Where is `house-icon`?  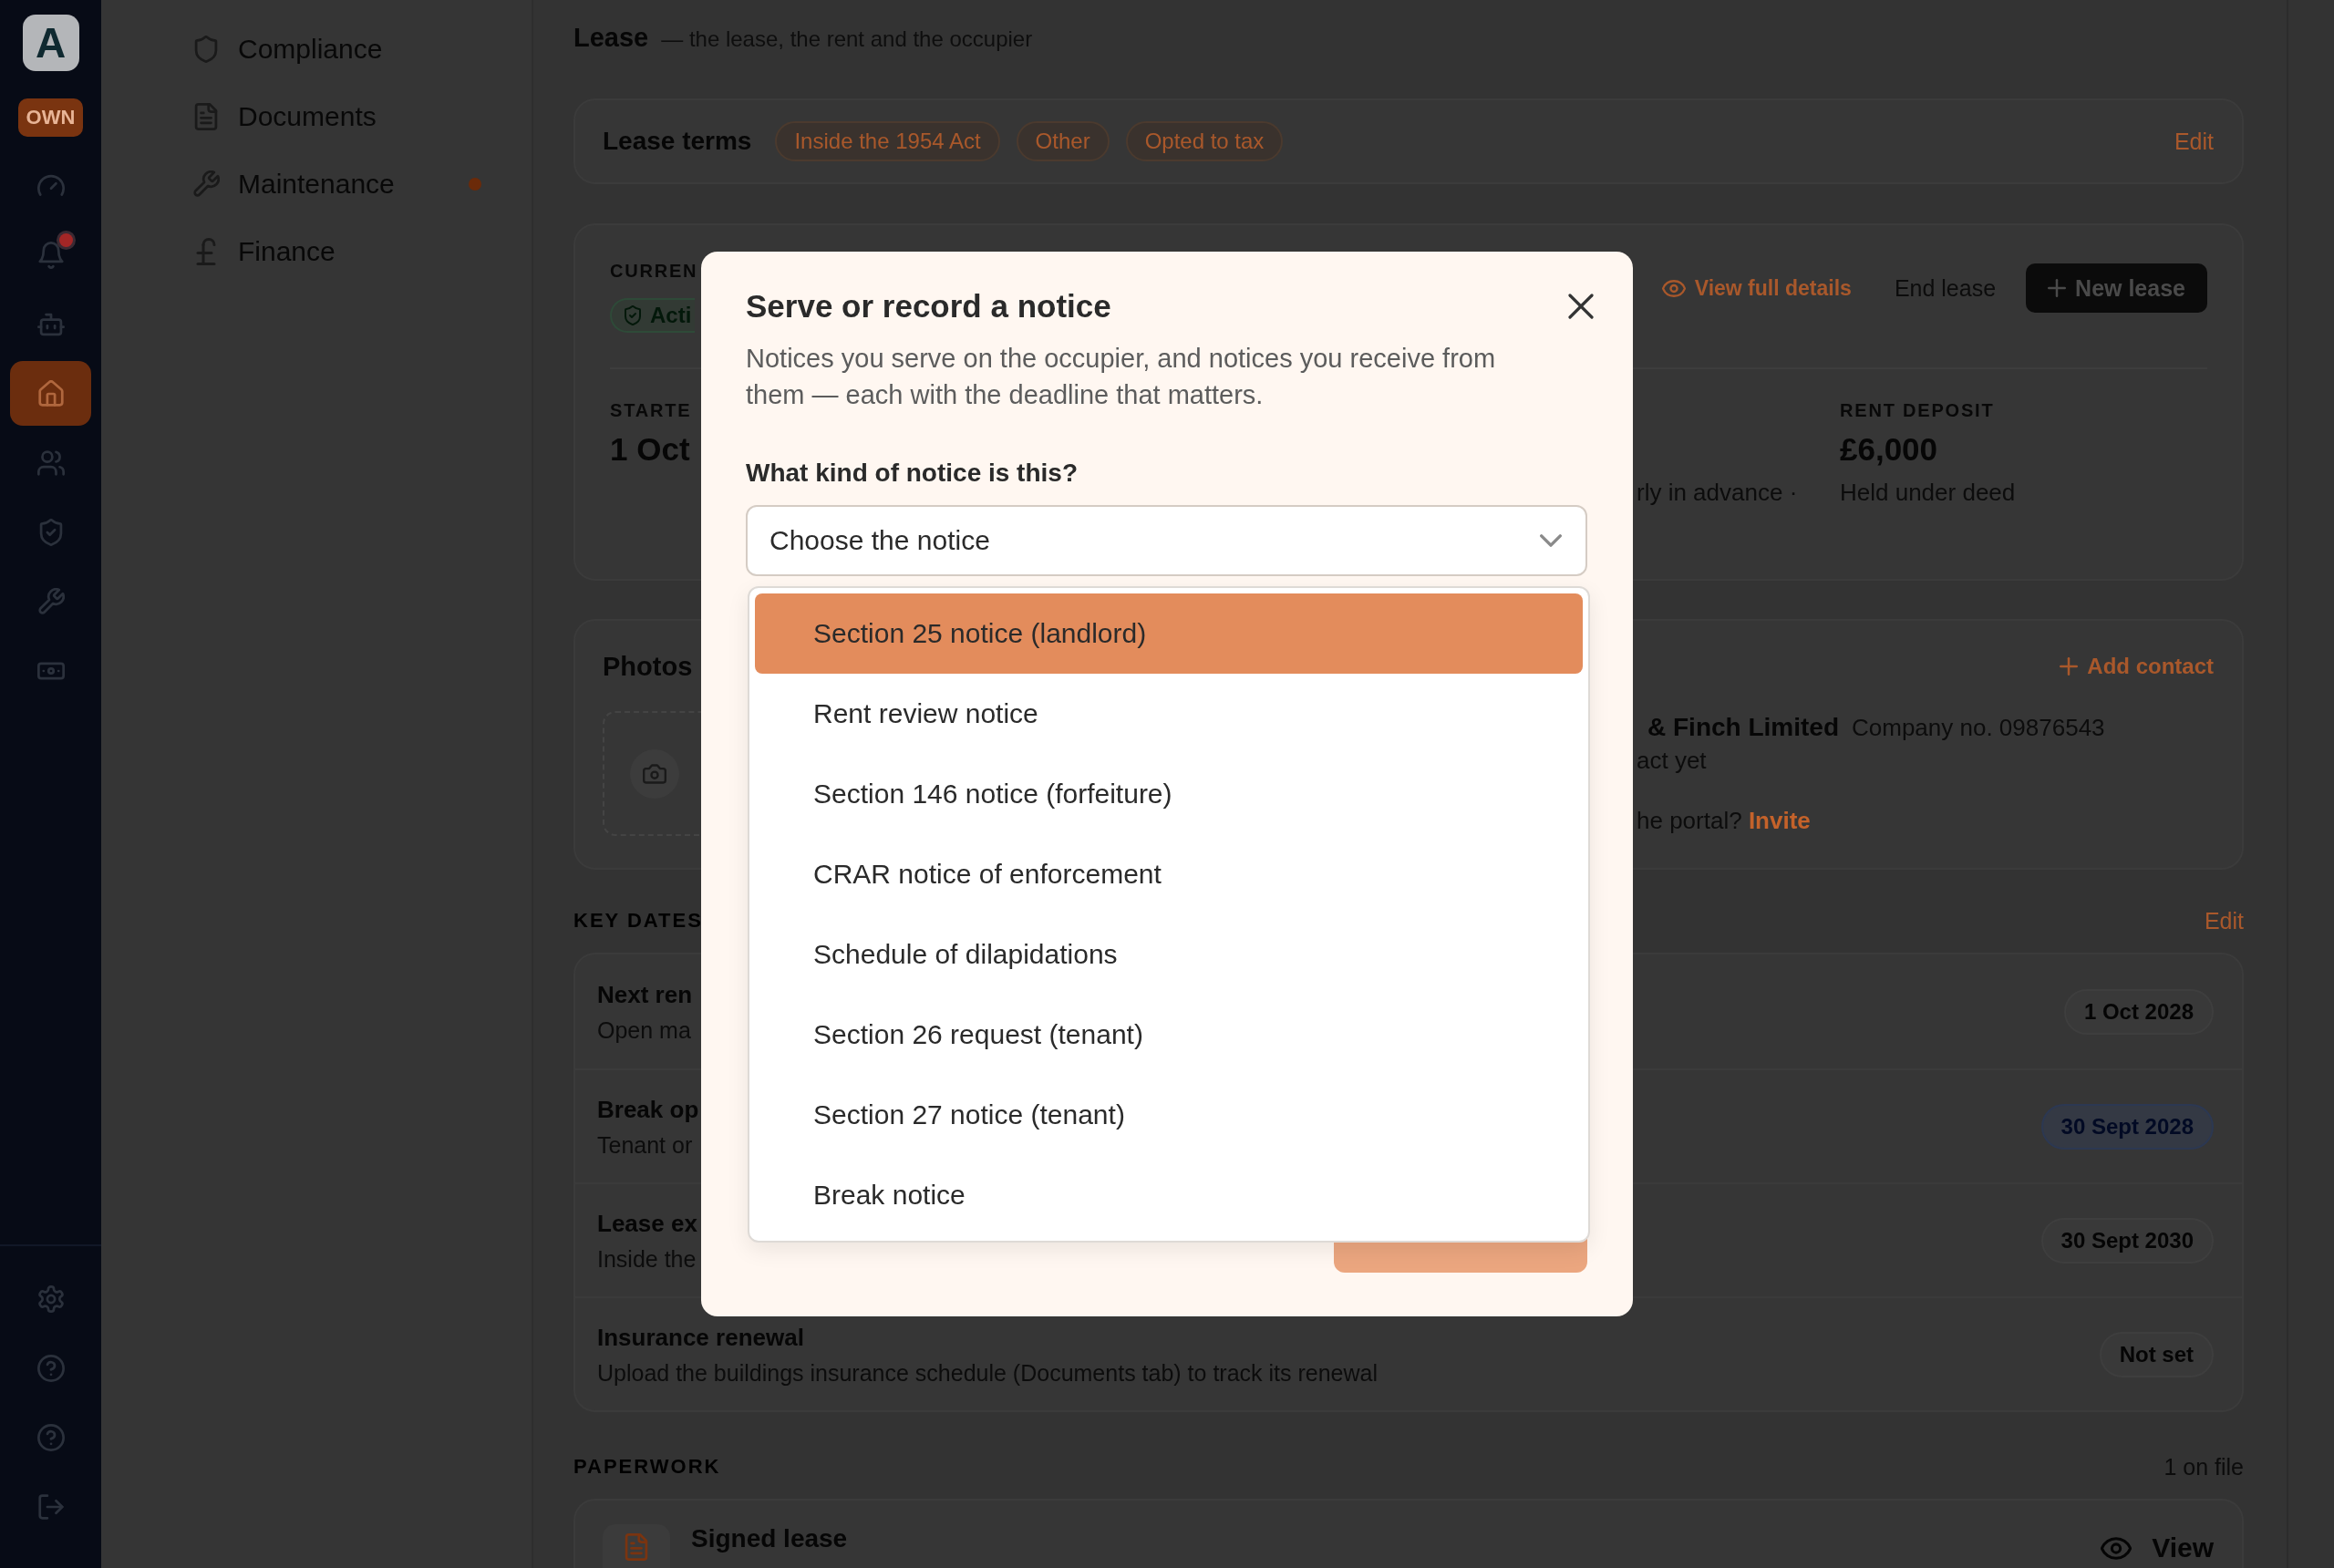
house-icon is located at coordinates (51, 393).